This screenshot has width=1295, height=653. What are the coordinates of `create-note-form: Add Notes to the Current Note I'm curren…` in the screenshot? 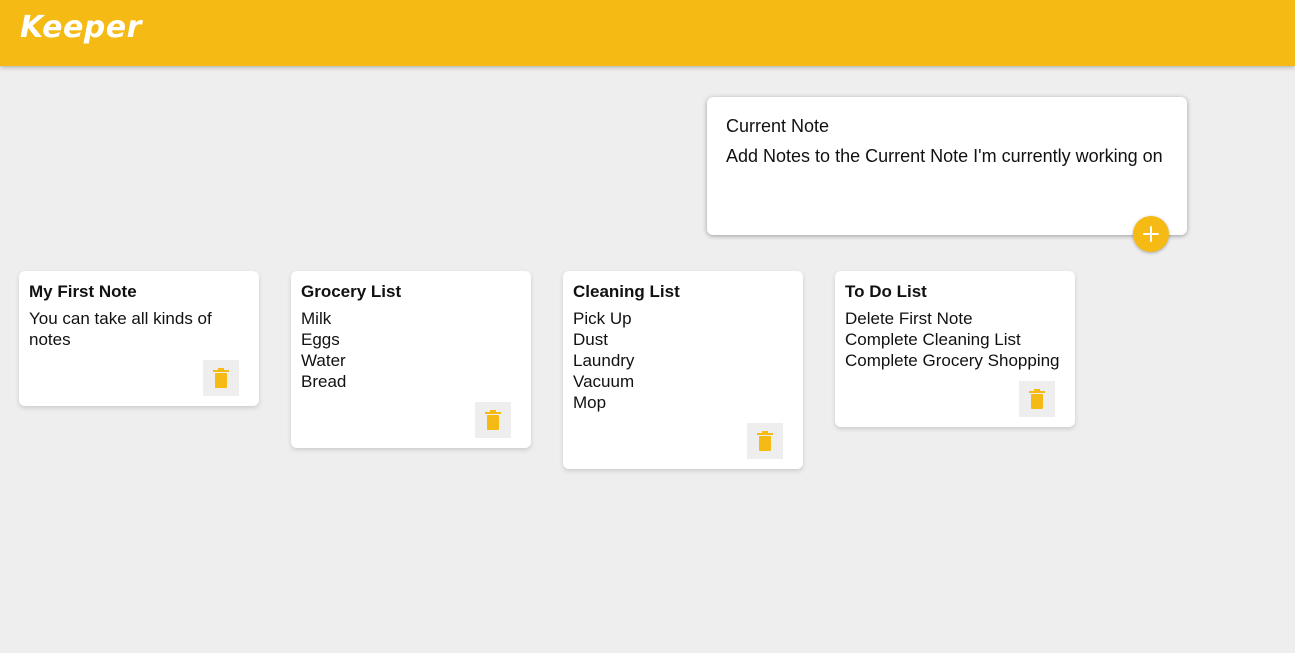 It's located at (947, 174).